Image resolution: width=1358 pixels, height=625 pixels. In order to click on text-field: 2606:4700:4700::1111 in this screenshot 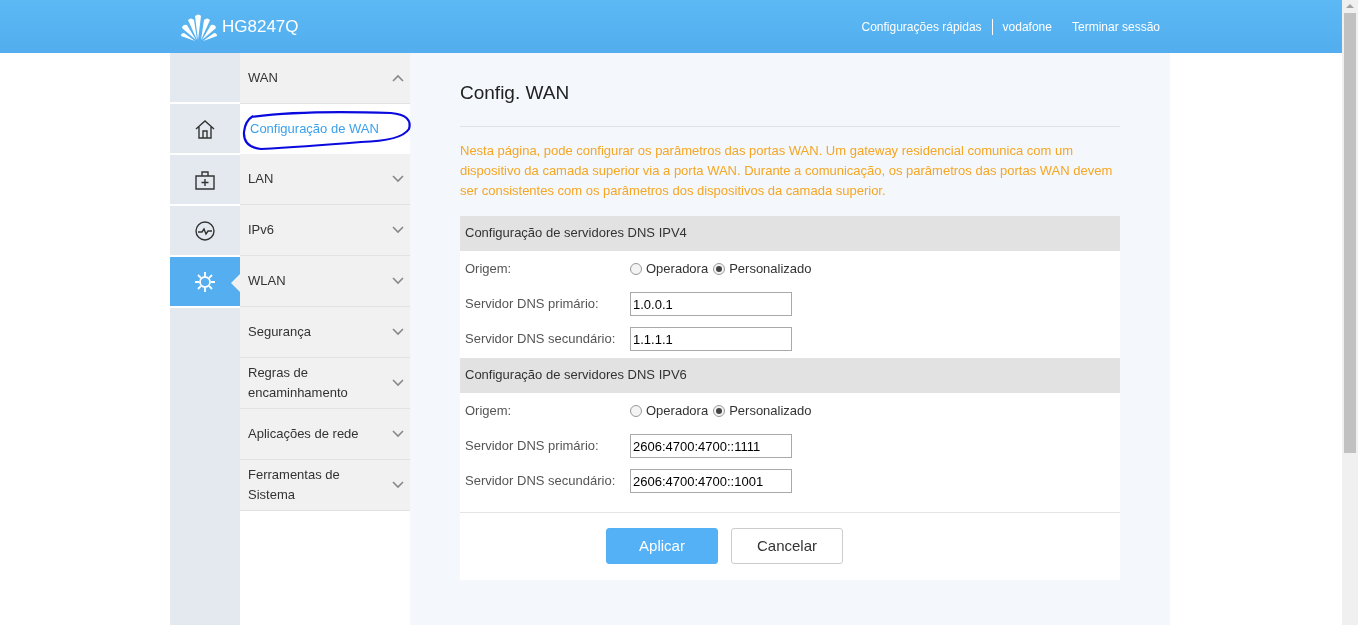, I will do `click(711, 446)`.